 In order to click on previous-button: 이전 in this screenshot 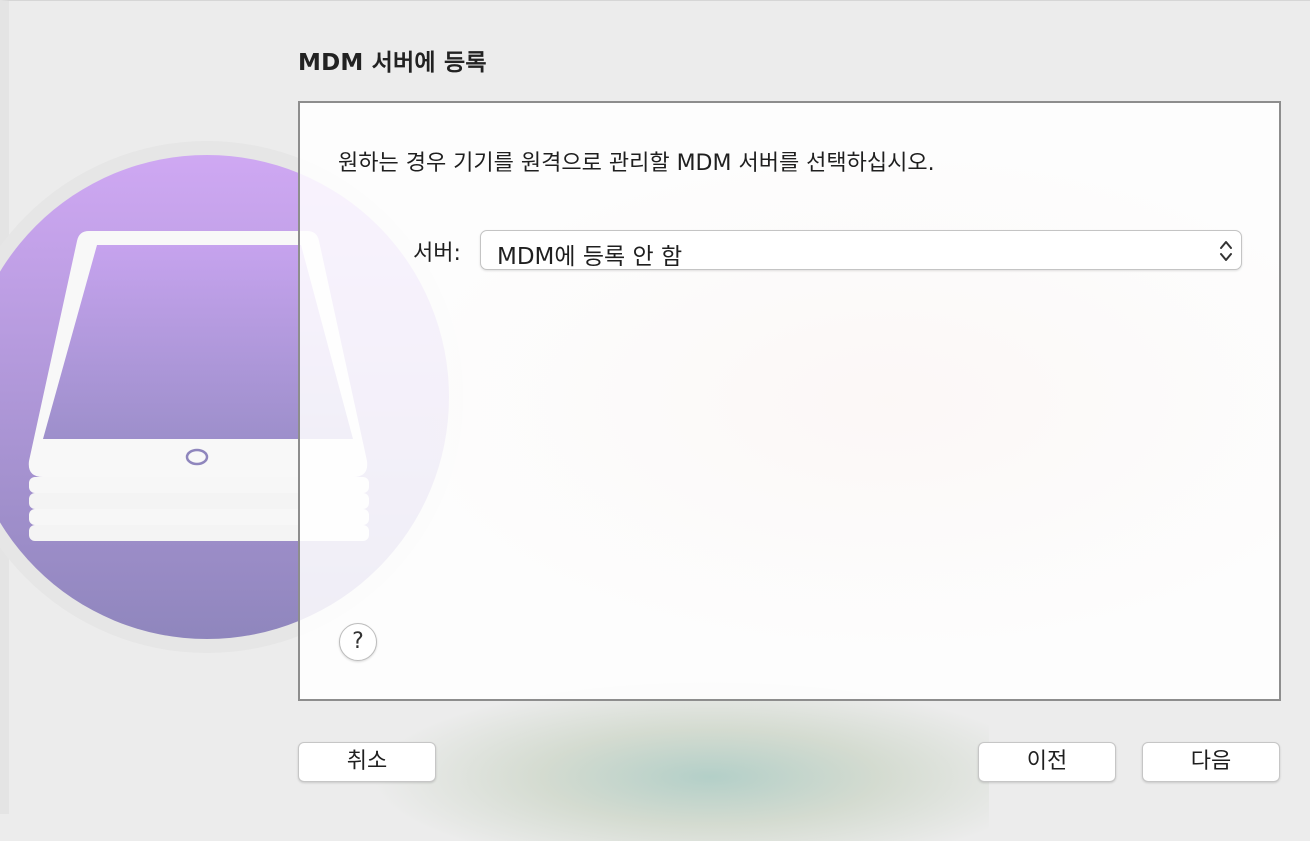, I will do `click(1047, 762)`.